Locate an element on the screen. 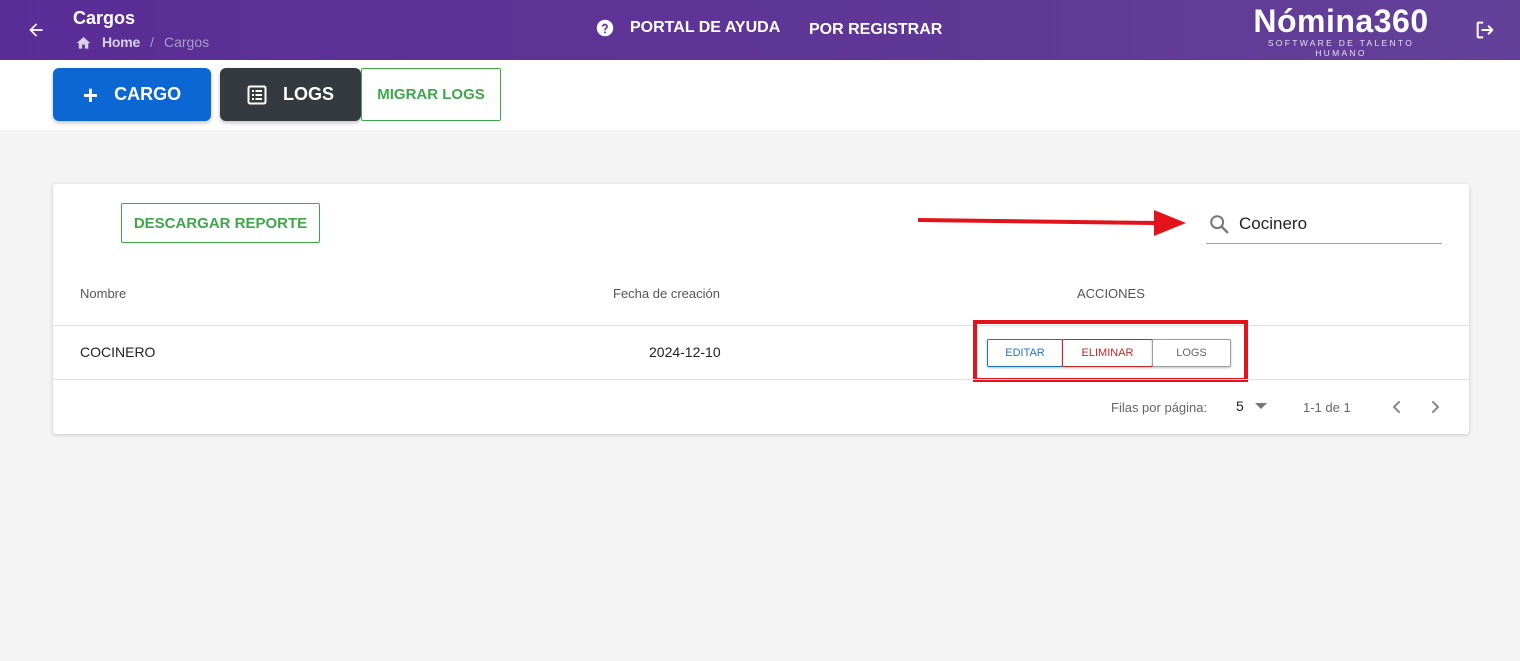 This screenshot has width=1520, height=661. breadcrumb: Home / Cargos is located at coordinates (142, 42).